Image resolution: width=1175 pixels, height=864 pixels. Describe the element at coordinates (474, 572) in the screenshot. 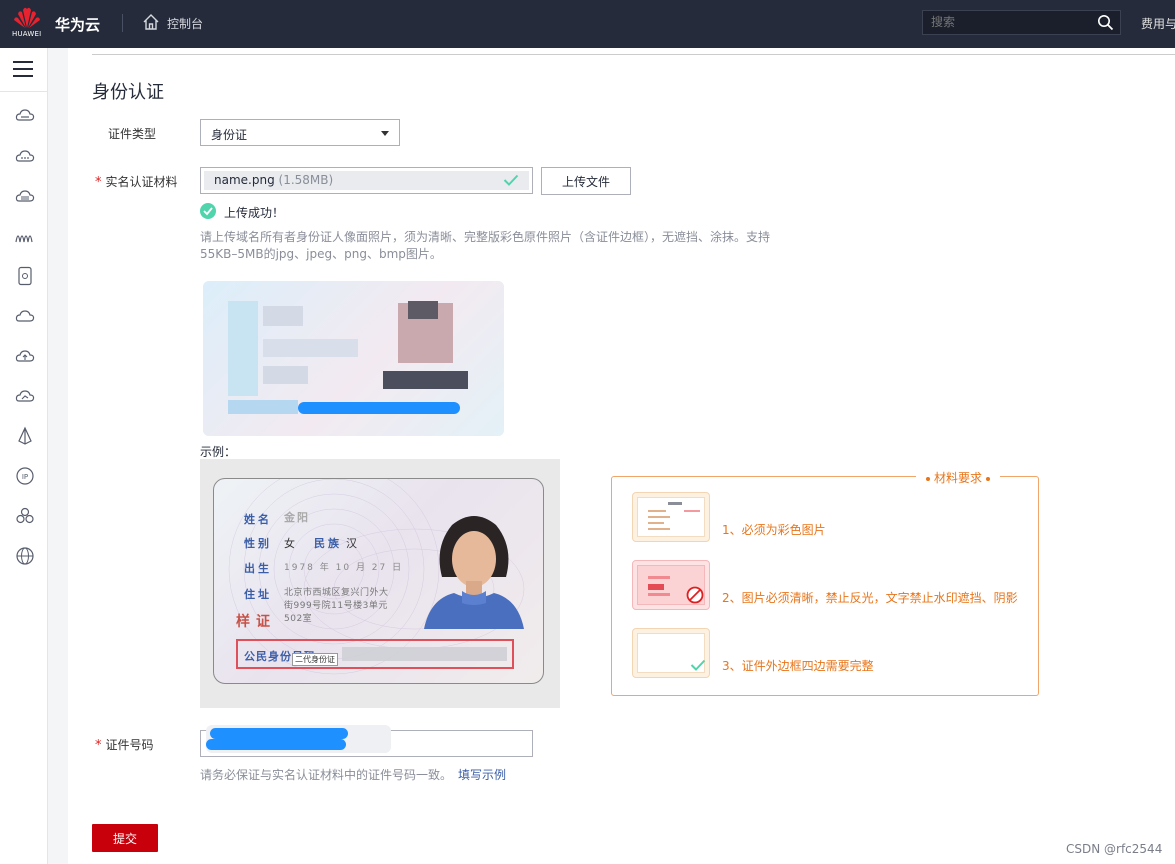

I see `sample-portrait` at that location.